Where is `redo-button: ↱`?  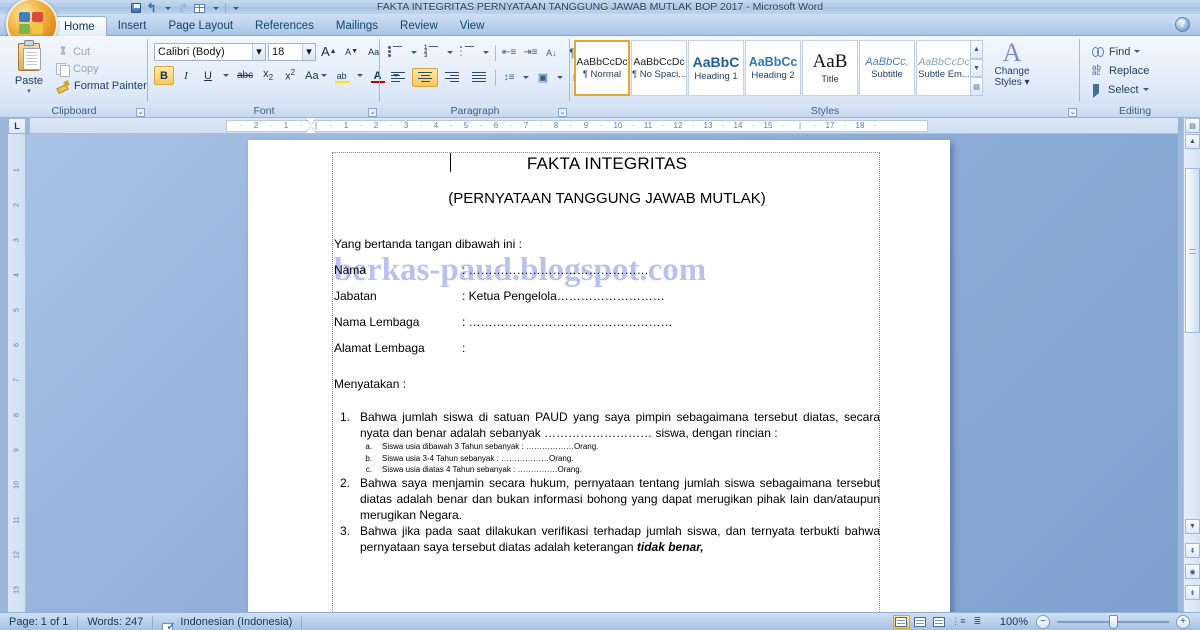 redo-button: ↱ is located at coordinates (183, 8).